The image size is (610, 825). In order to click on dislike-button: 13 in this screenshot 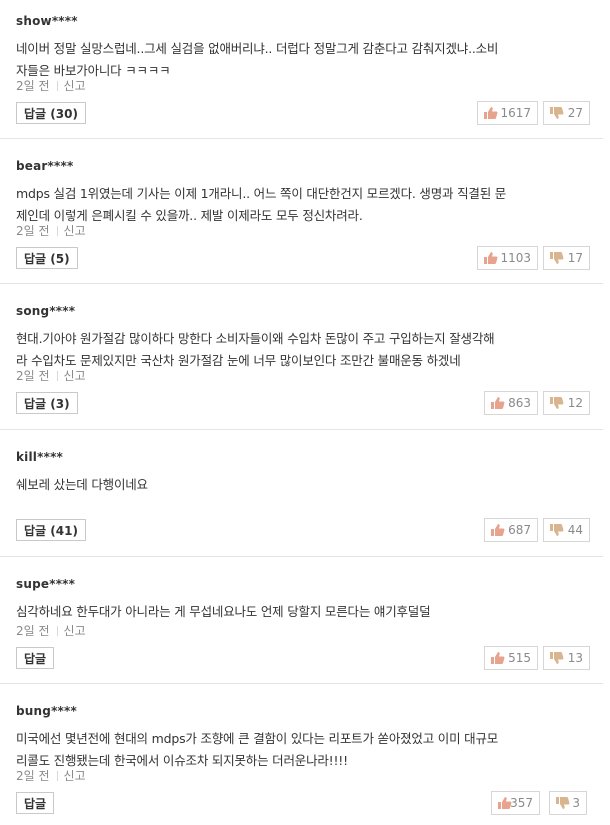, I will do `click(566, 658)`.